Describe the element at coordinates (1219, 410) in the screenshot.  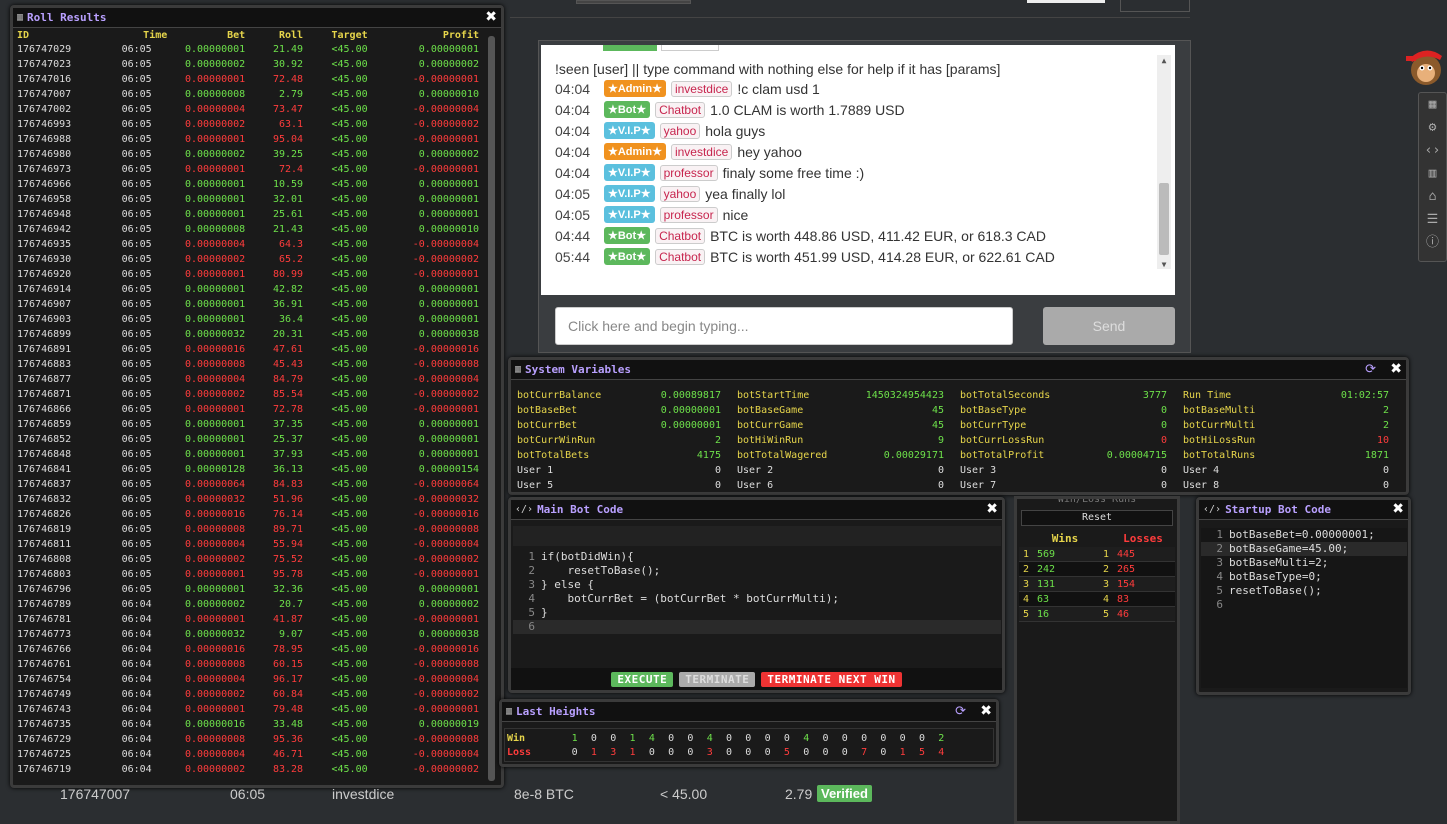
I see `variable-name: botBaseMulti` at that location.